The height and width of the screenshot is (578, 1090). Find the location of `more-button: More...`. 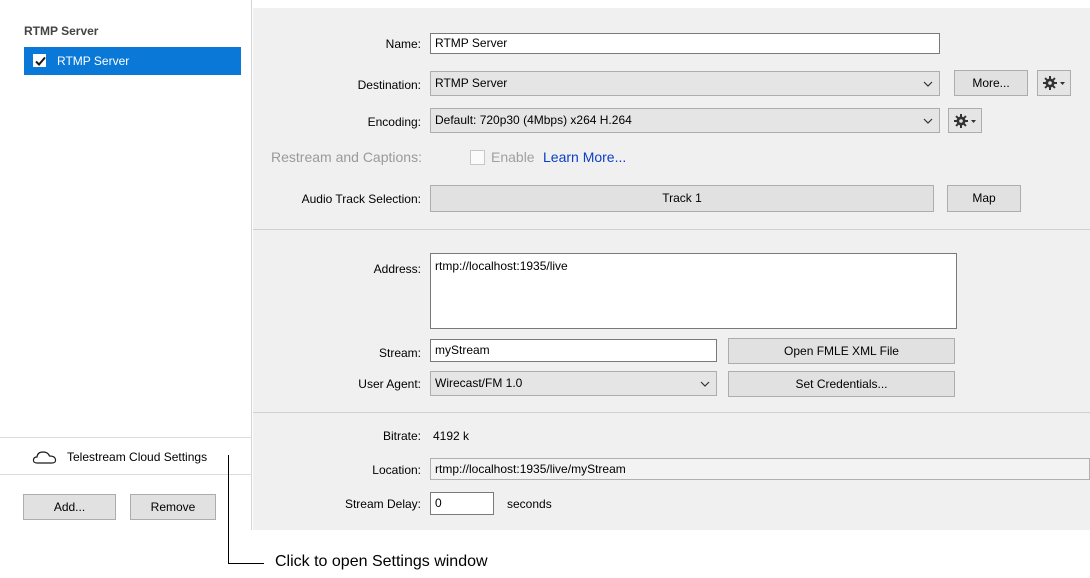

more-button: More... is located at coordinates (991, 83).